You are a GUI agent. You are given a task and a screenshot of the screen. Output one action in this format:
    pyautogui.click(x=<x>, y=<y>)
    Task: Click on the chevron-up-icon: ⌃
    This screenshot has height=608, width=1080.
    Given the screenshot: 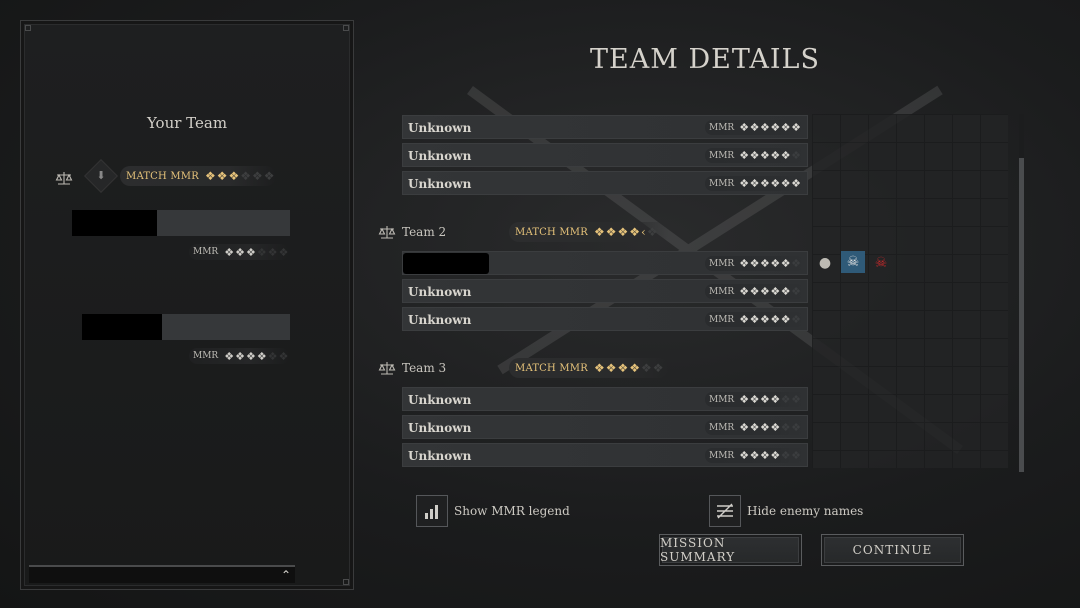 What is the action you would take?
    pyautogui.click(x=286, y=575)
    